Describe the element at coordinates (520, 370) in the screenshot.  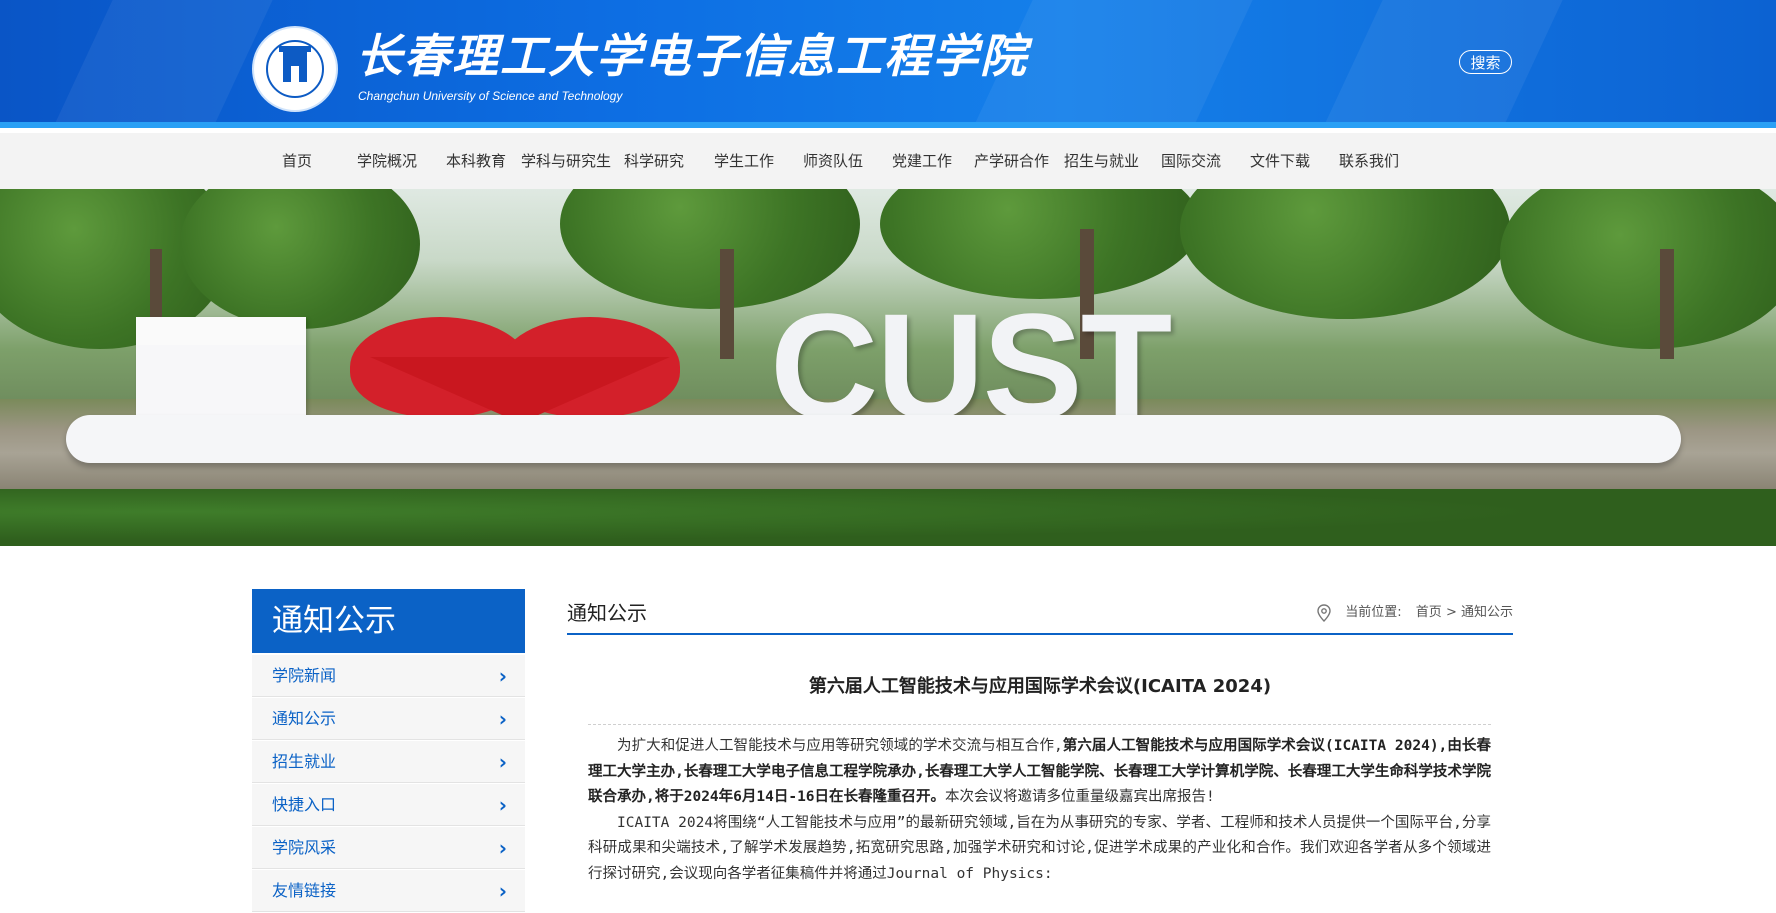
I see `heart-sculpture` at that location.